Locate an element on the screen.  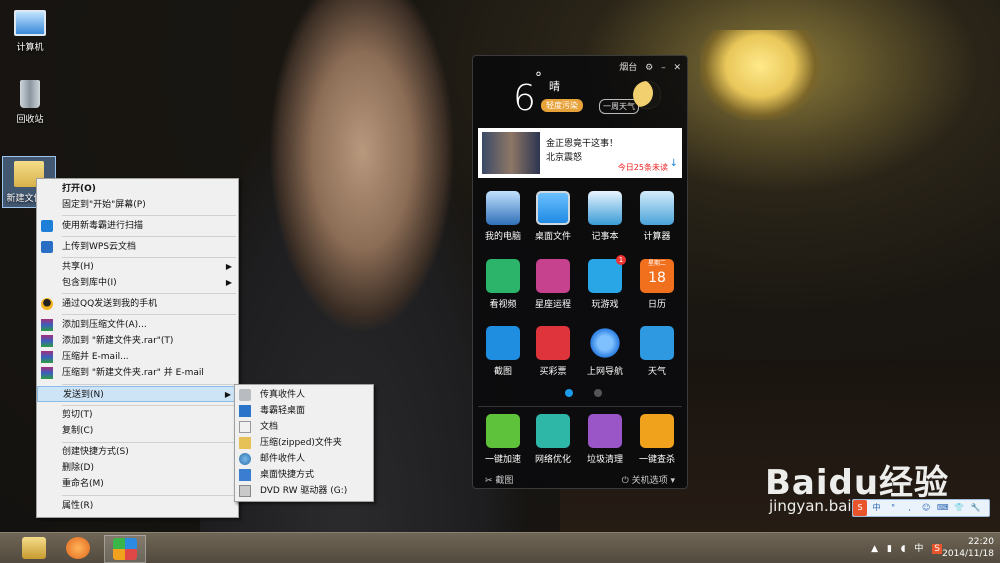
ime-mode-chinese: 中 is located at coordinates (877, 508).